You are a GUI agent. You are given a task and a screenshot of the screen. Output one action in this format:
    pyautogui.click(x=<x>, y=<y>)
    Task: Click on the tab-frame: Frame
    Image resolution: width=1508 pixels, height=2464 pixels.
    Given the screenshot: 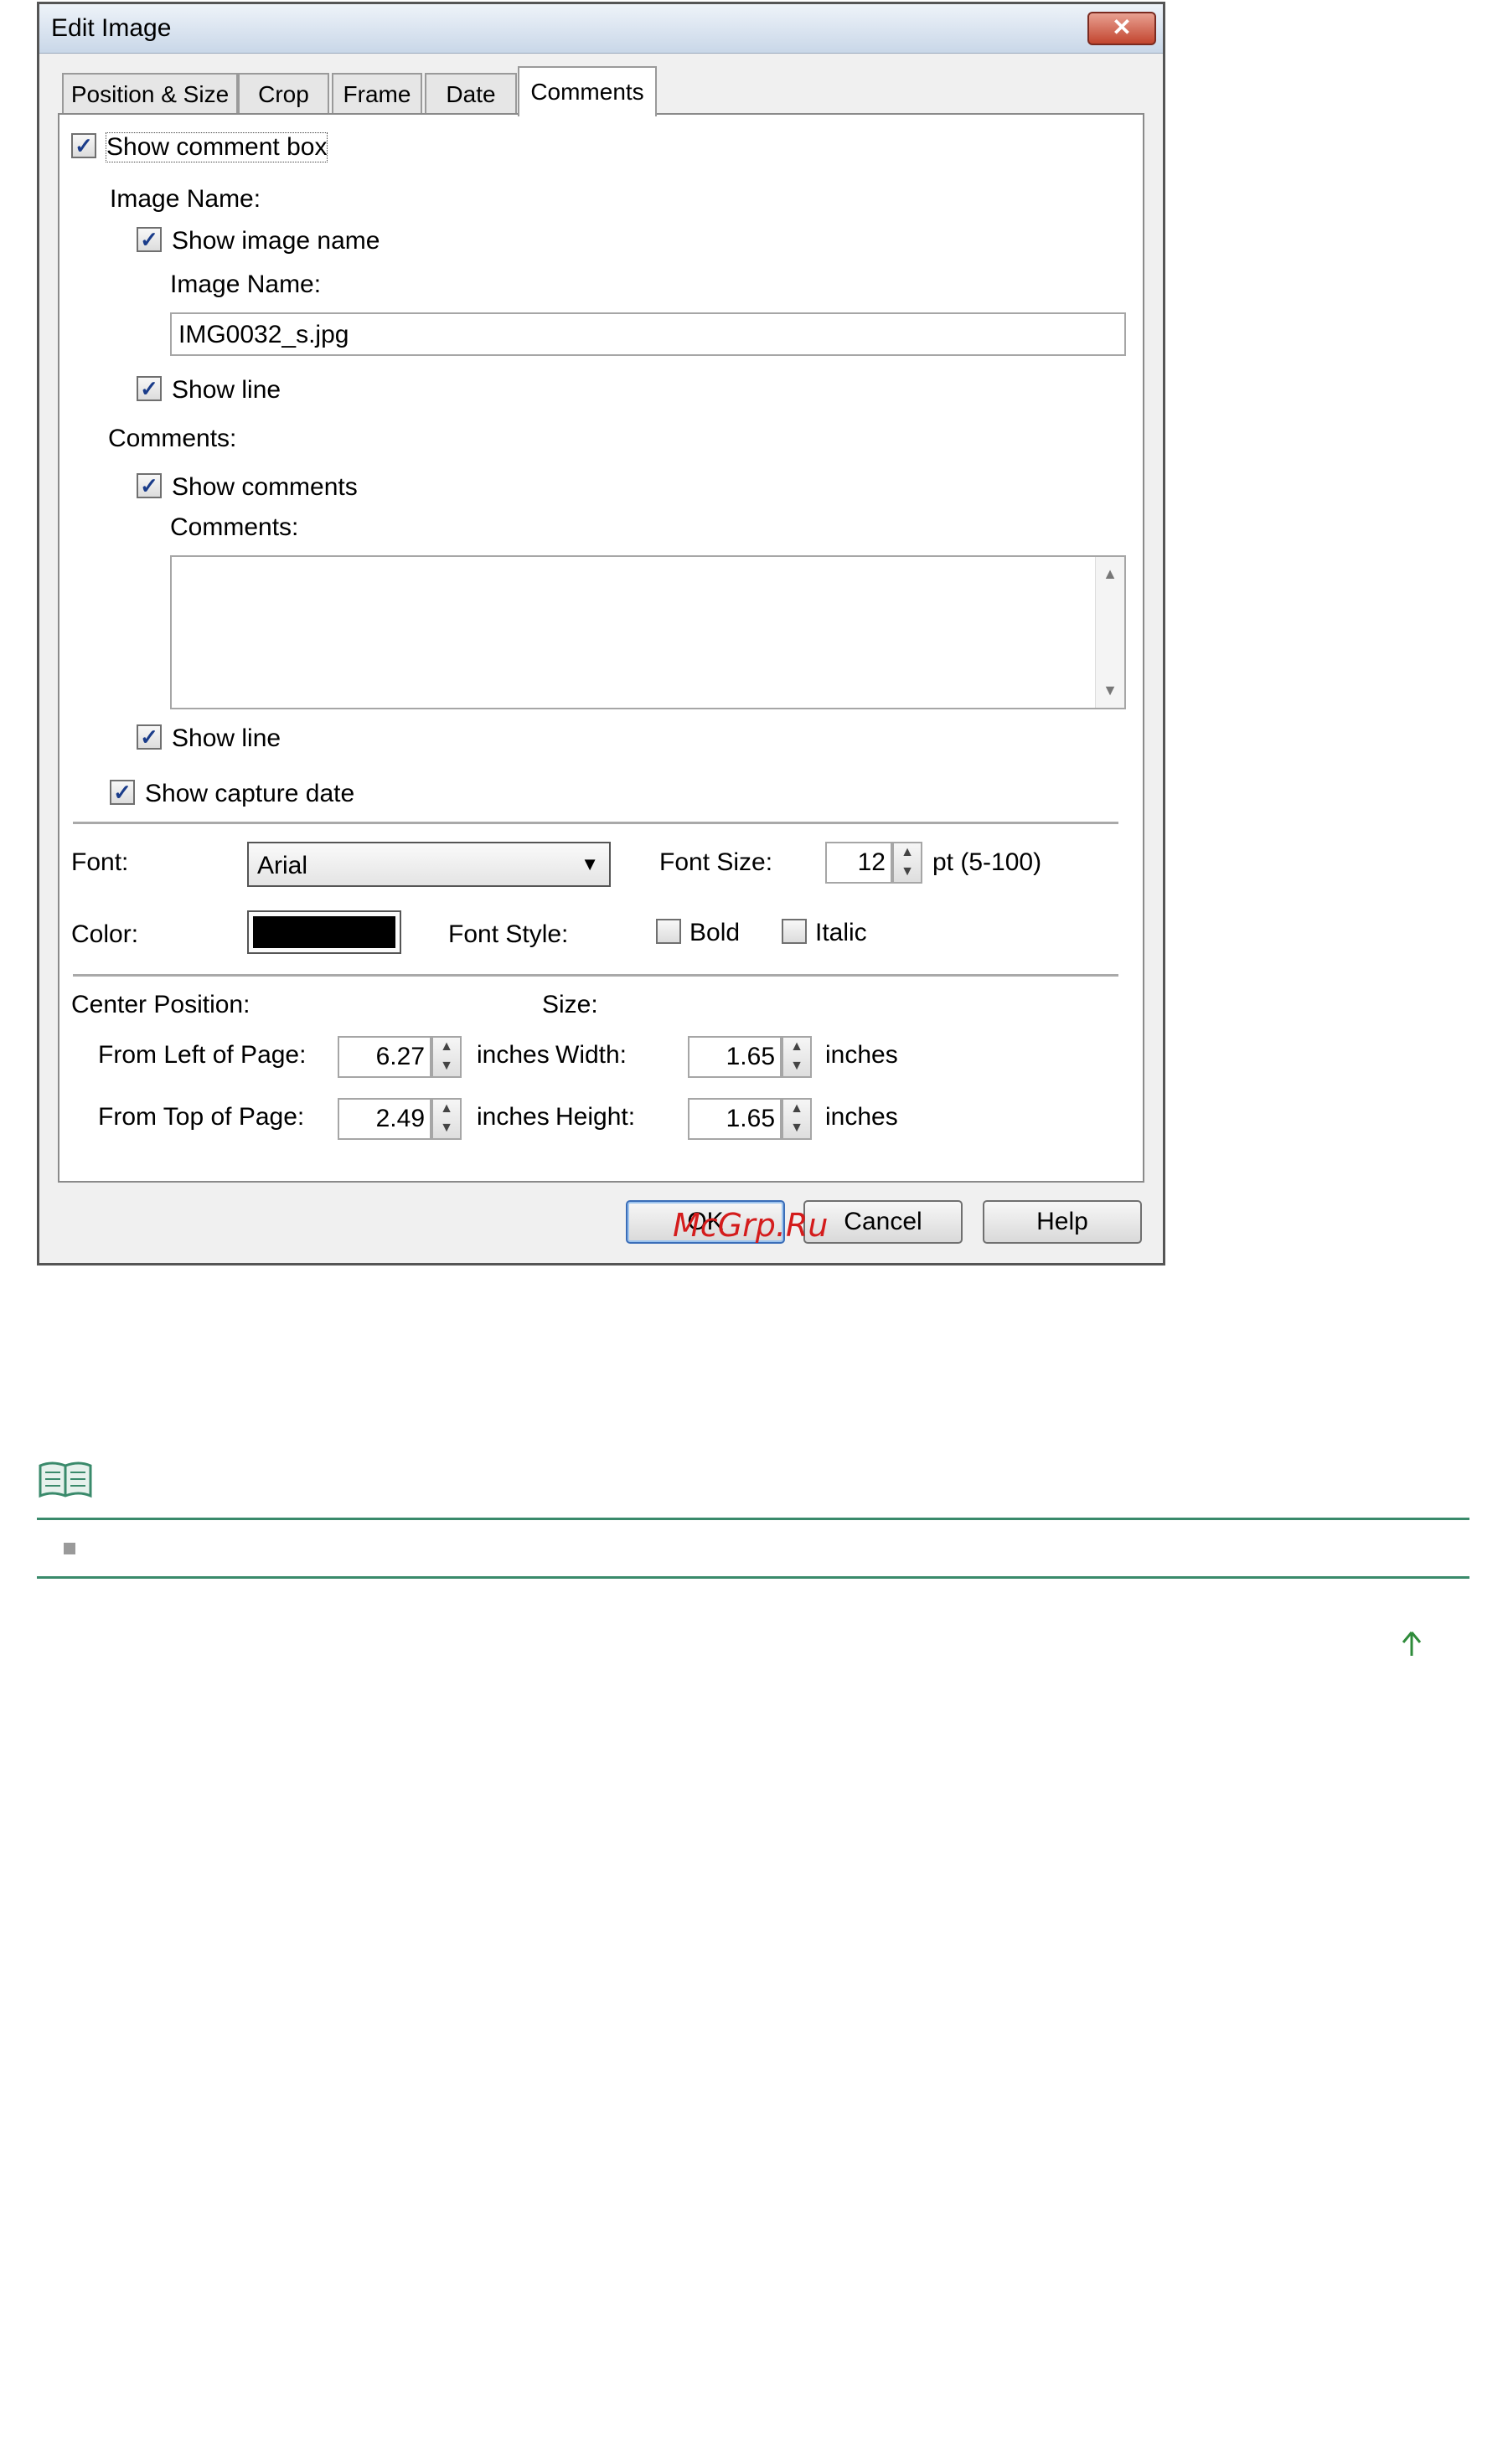 What is the action you would take?
    pyautogui.click(x=377, y=93)
    